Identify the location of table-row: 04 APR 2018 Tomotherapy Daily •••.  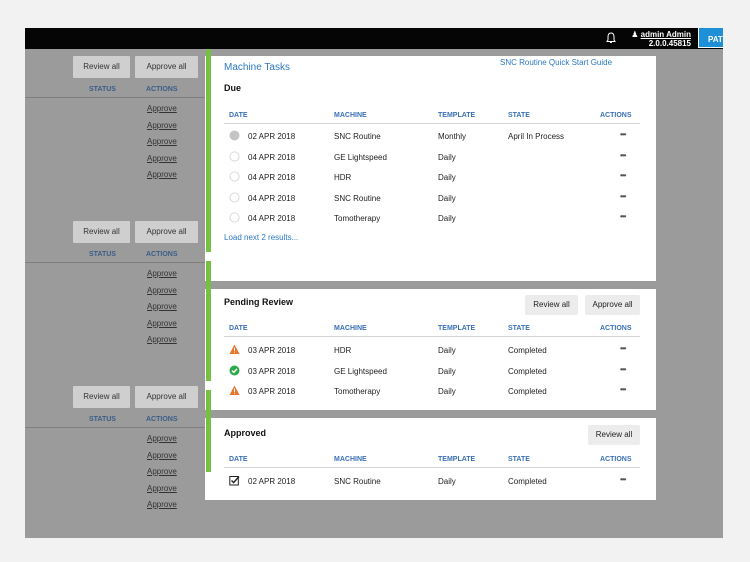
(432, 218).